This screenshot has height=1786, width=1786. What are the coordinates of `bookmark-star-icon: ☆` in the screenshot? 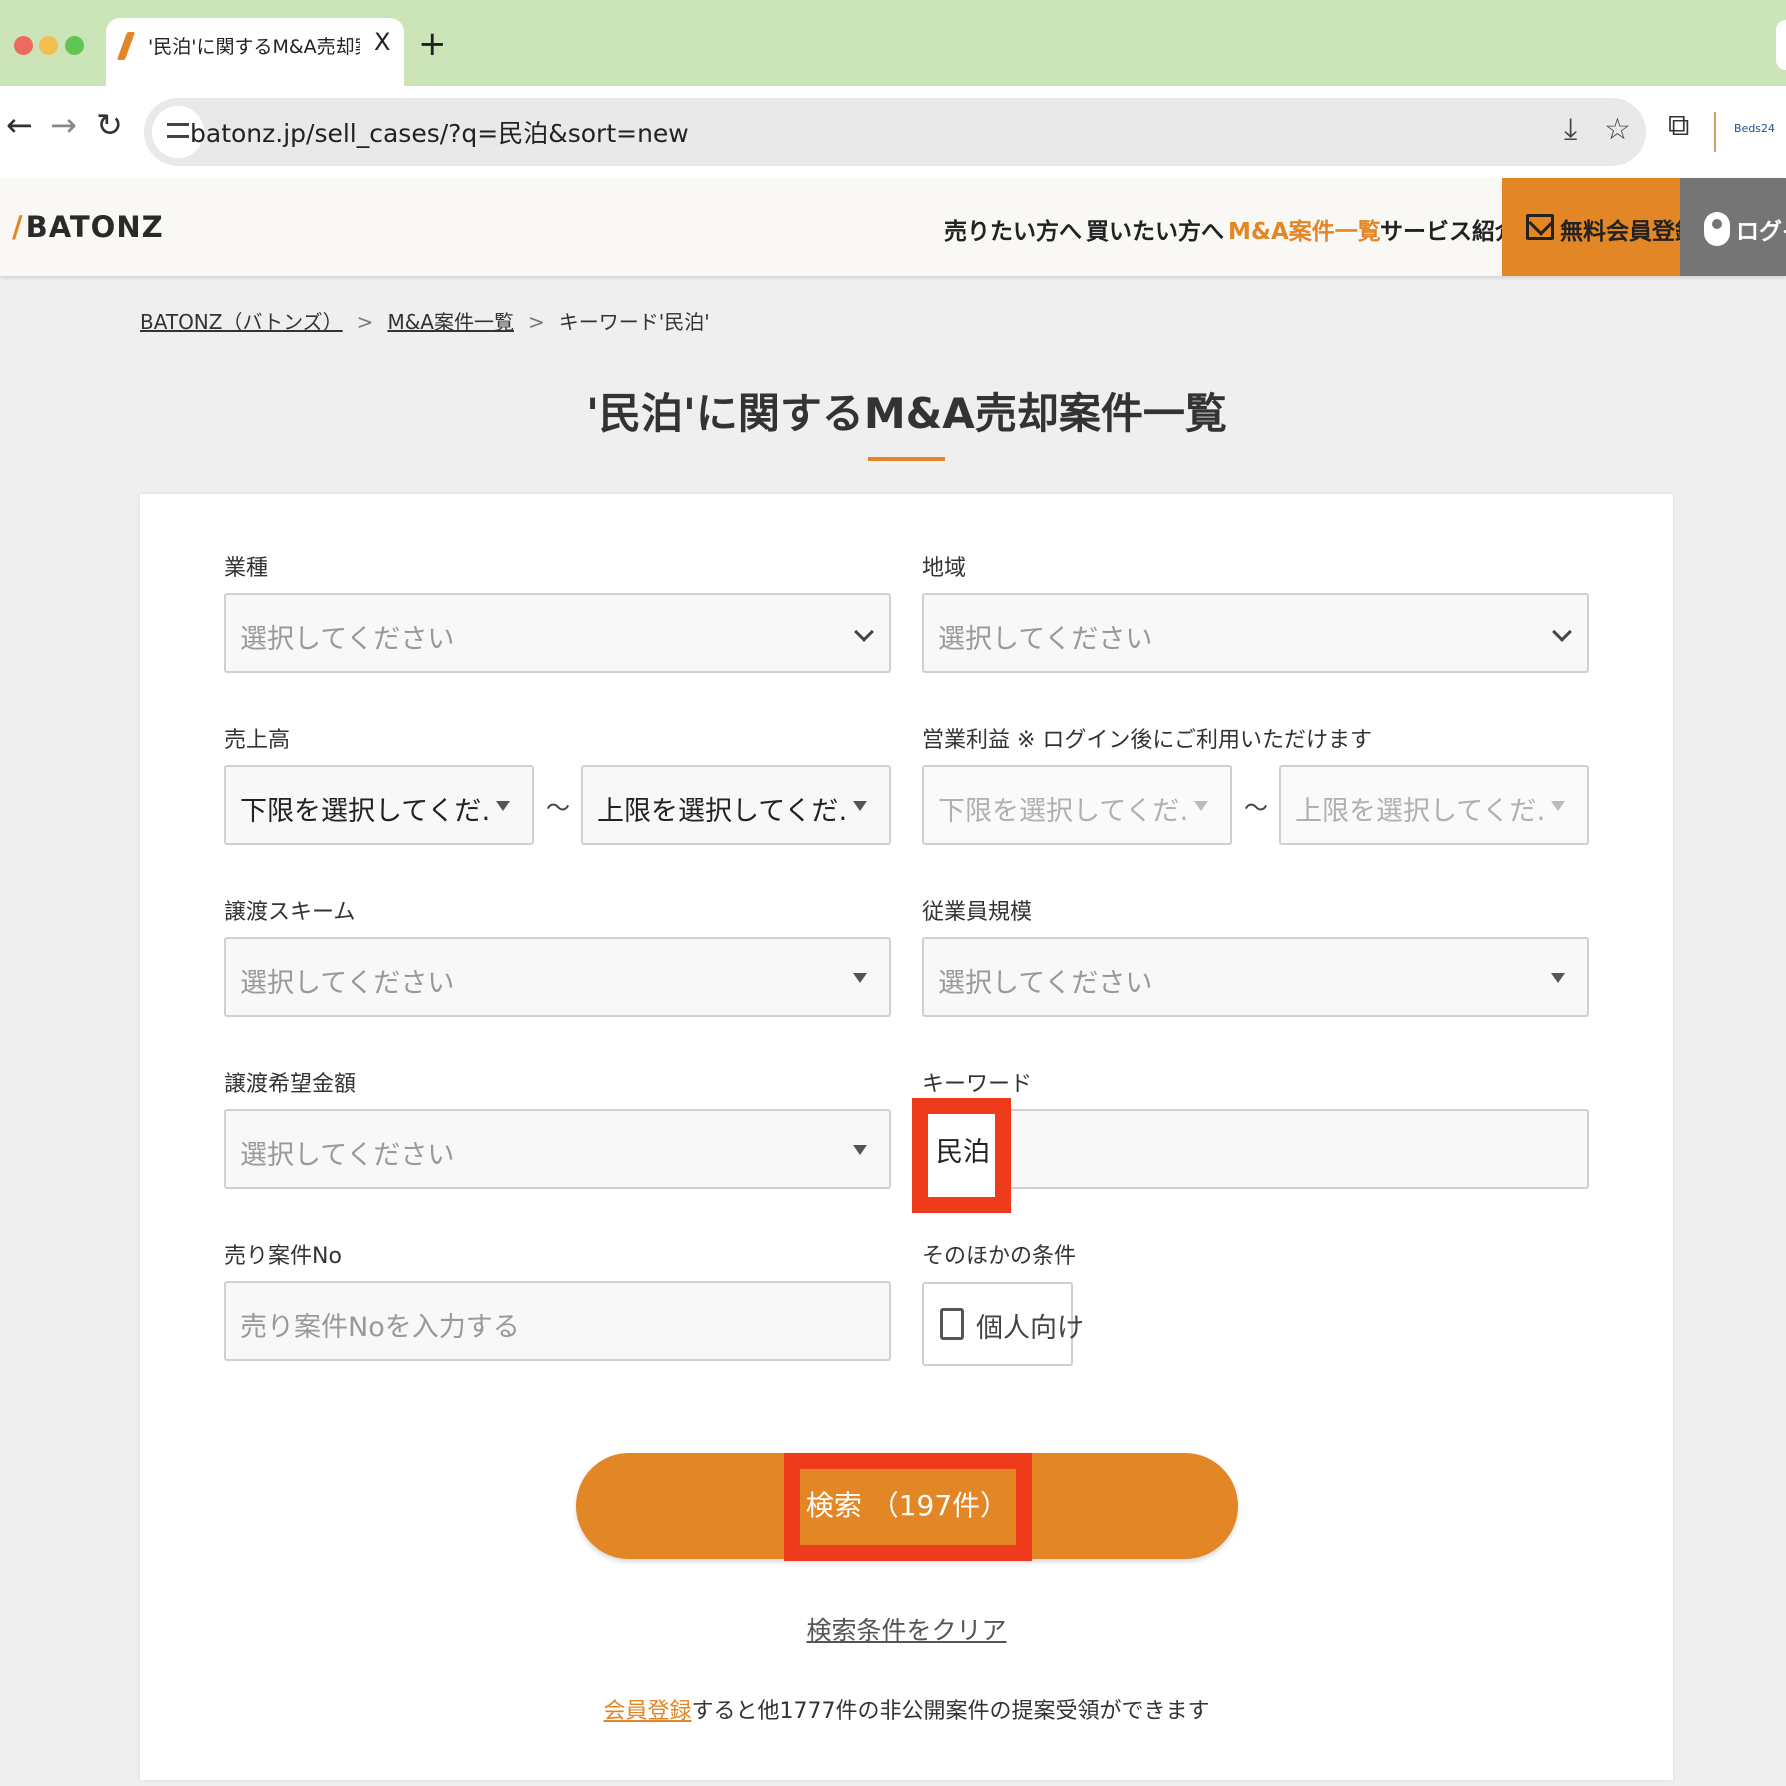 It's located at (1617, 129).